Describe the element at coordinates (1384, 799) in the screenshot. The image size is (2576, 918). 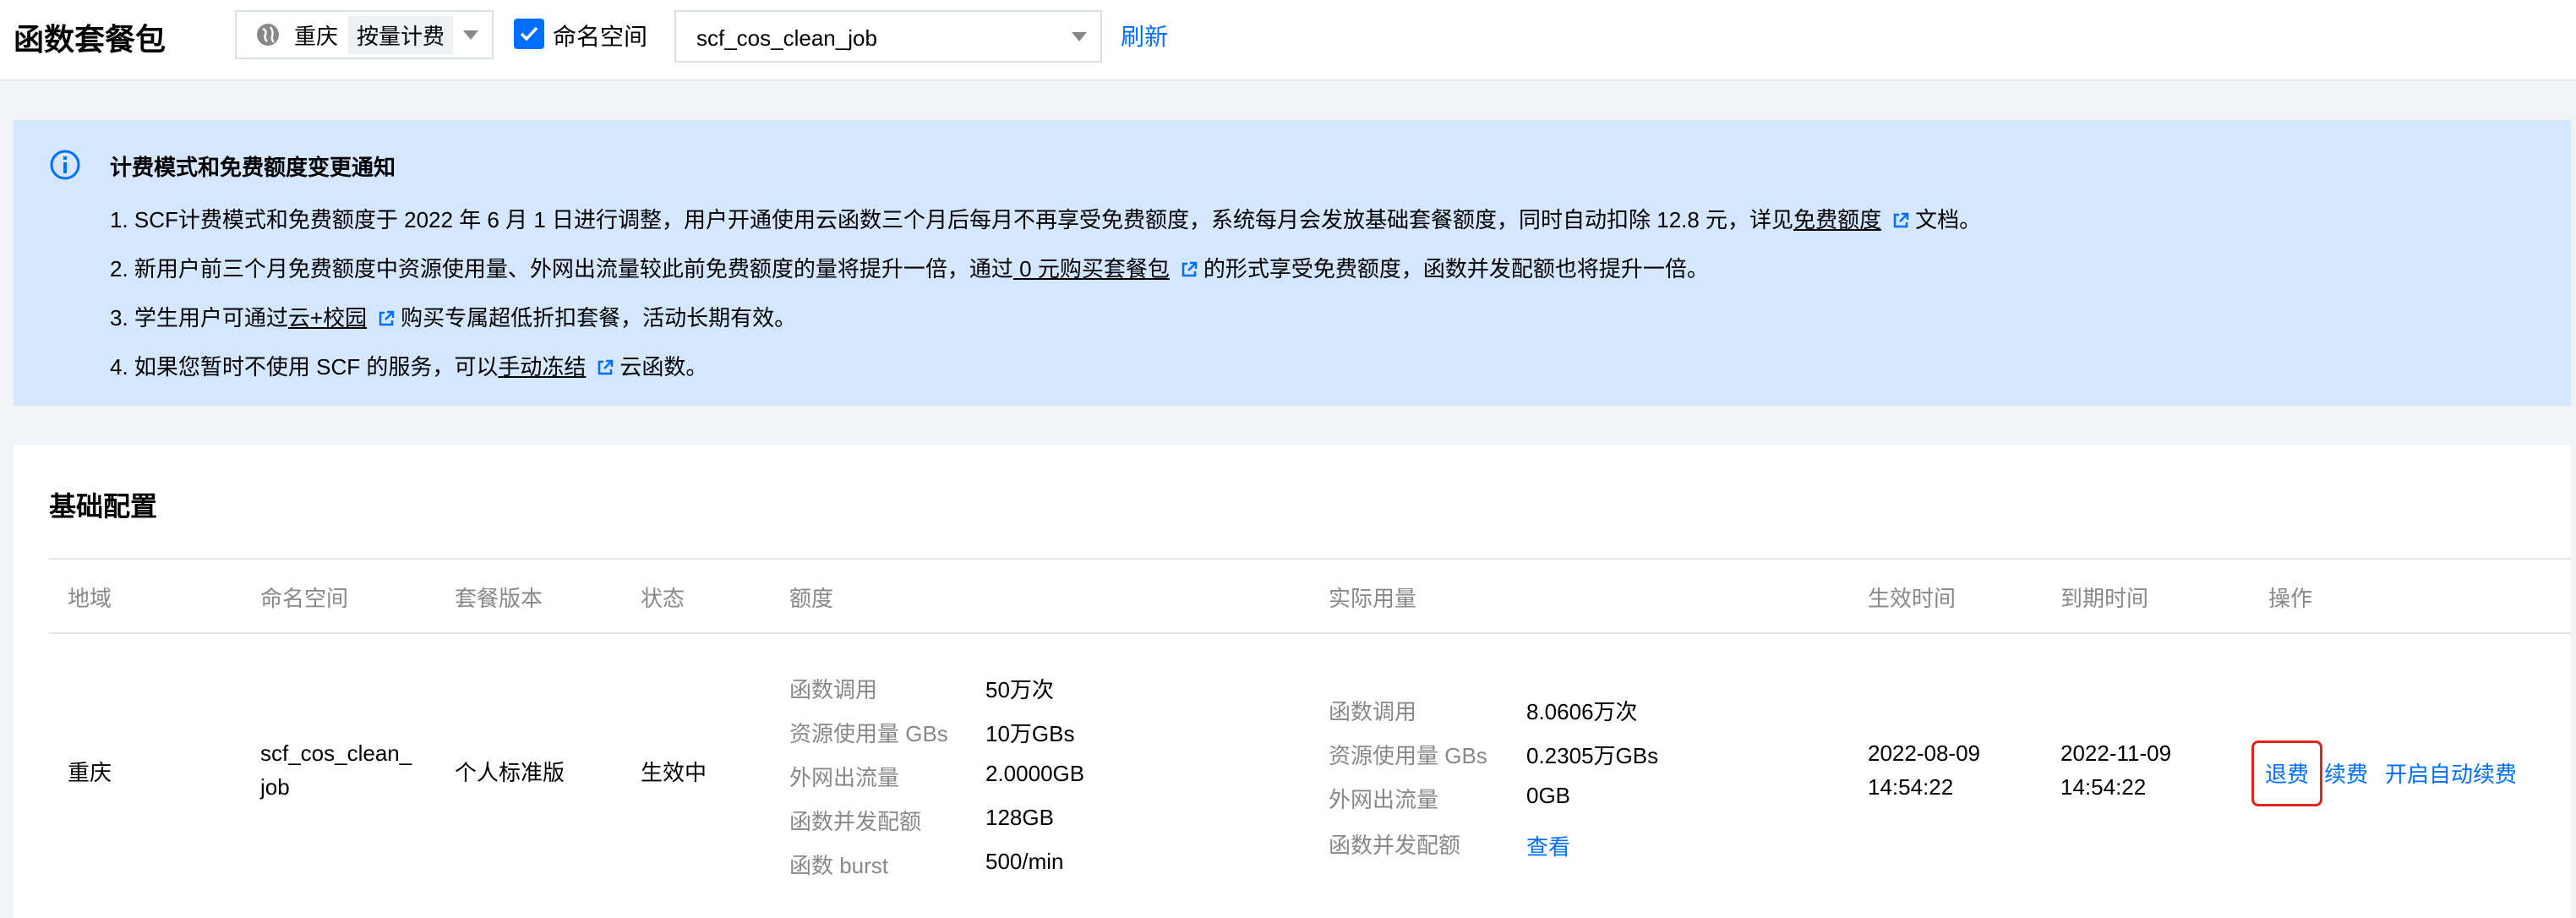
I see `usage-label: 外网出流量` at that location.